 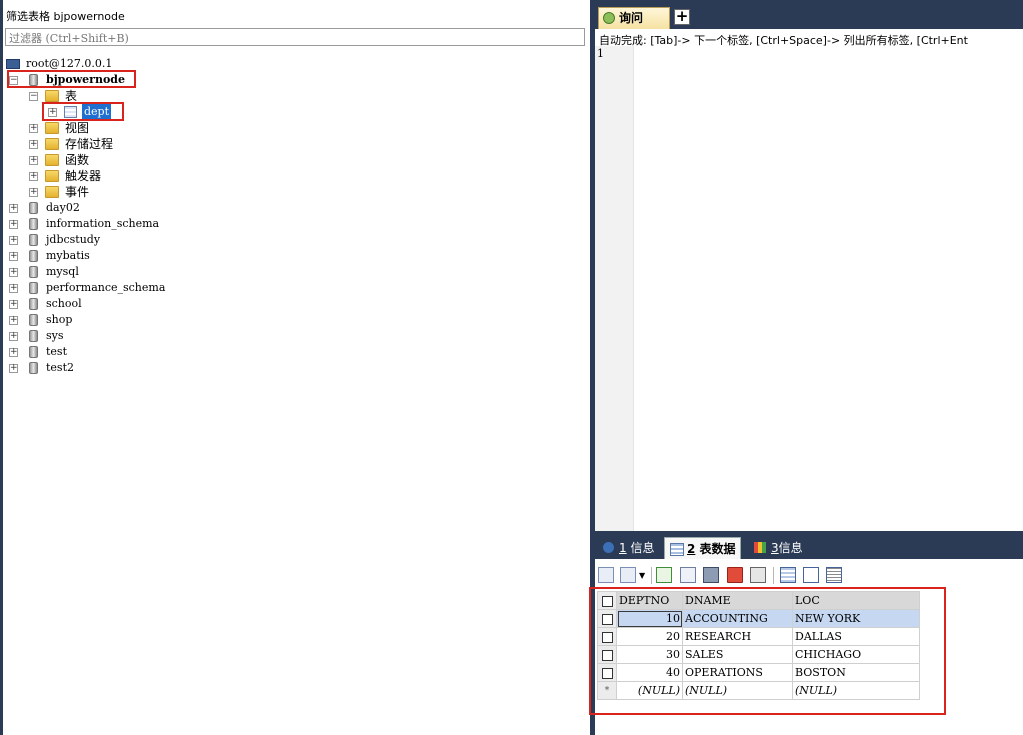 I want to click on table-icon, so click(x=677, y=549).